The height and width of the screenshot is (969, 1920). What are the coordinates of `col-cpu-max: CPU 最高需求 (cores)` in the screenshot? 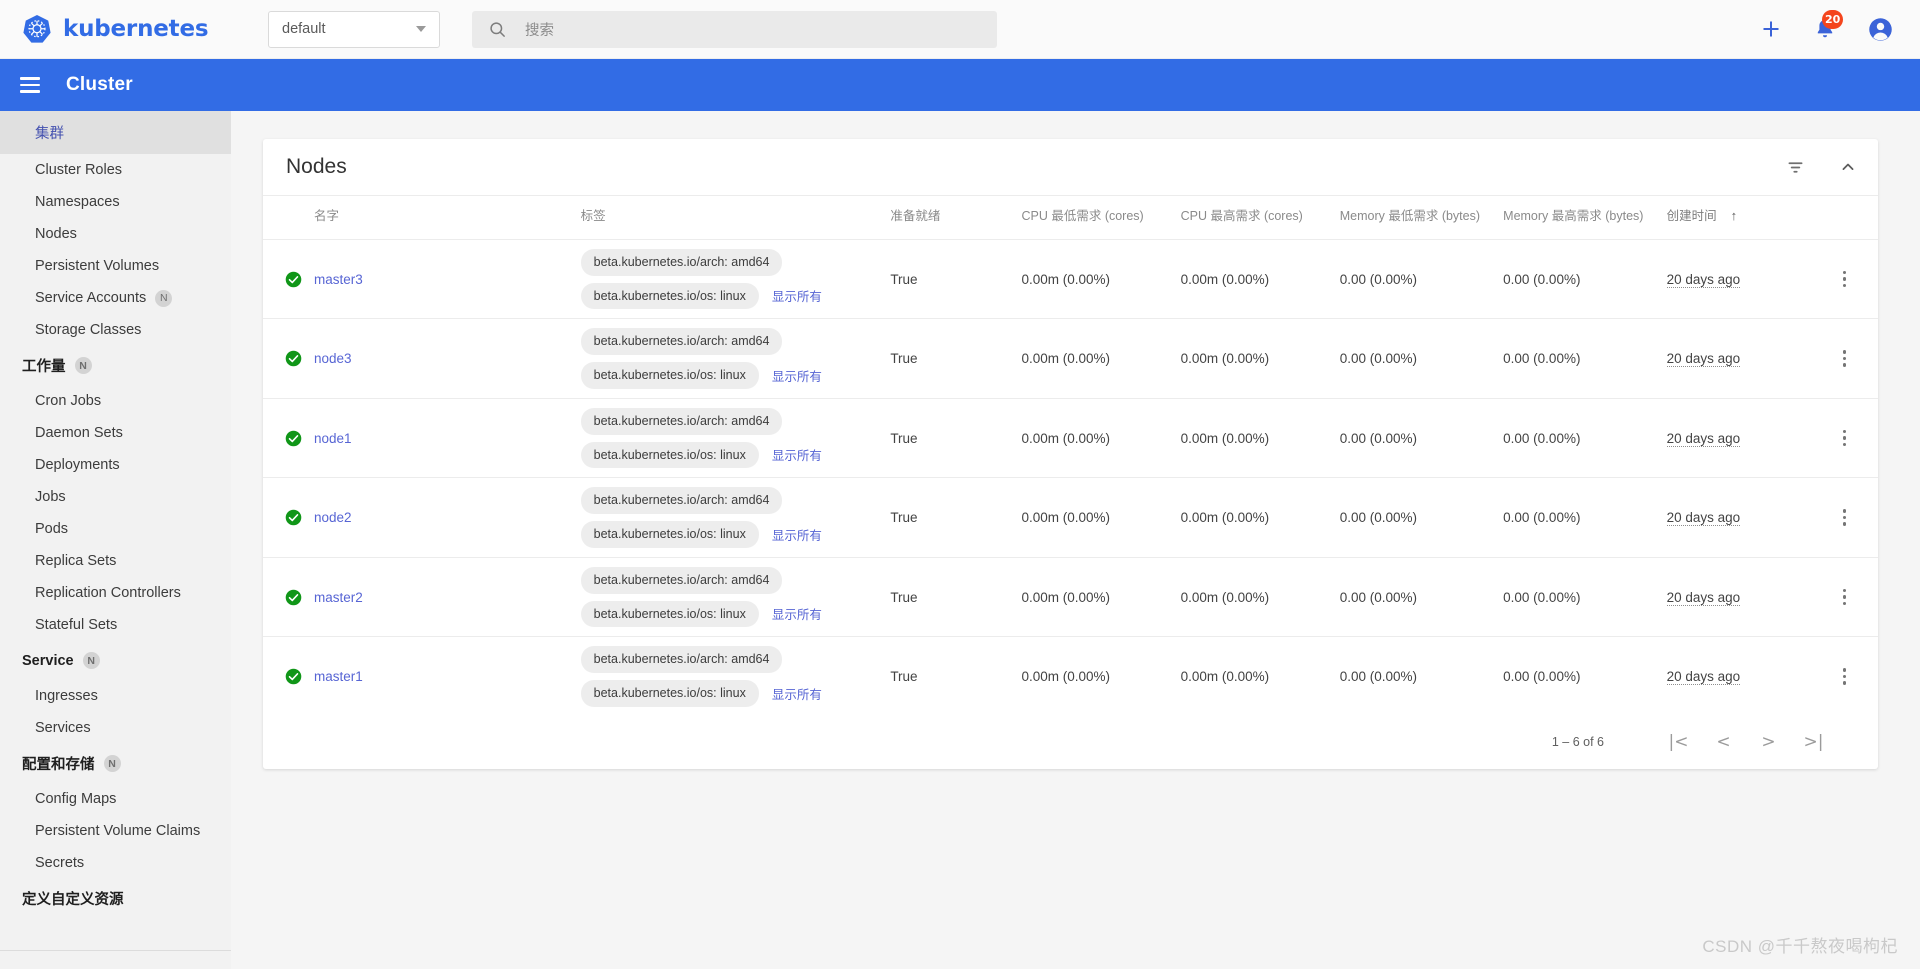 It's located at (1252, 218).